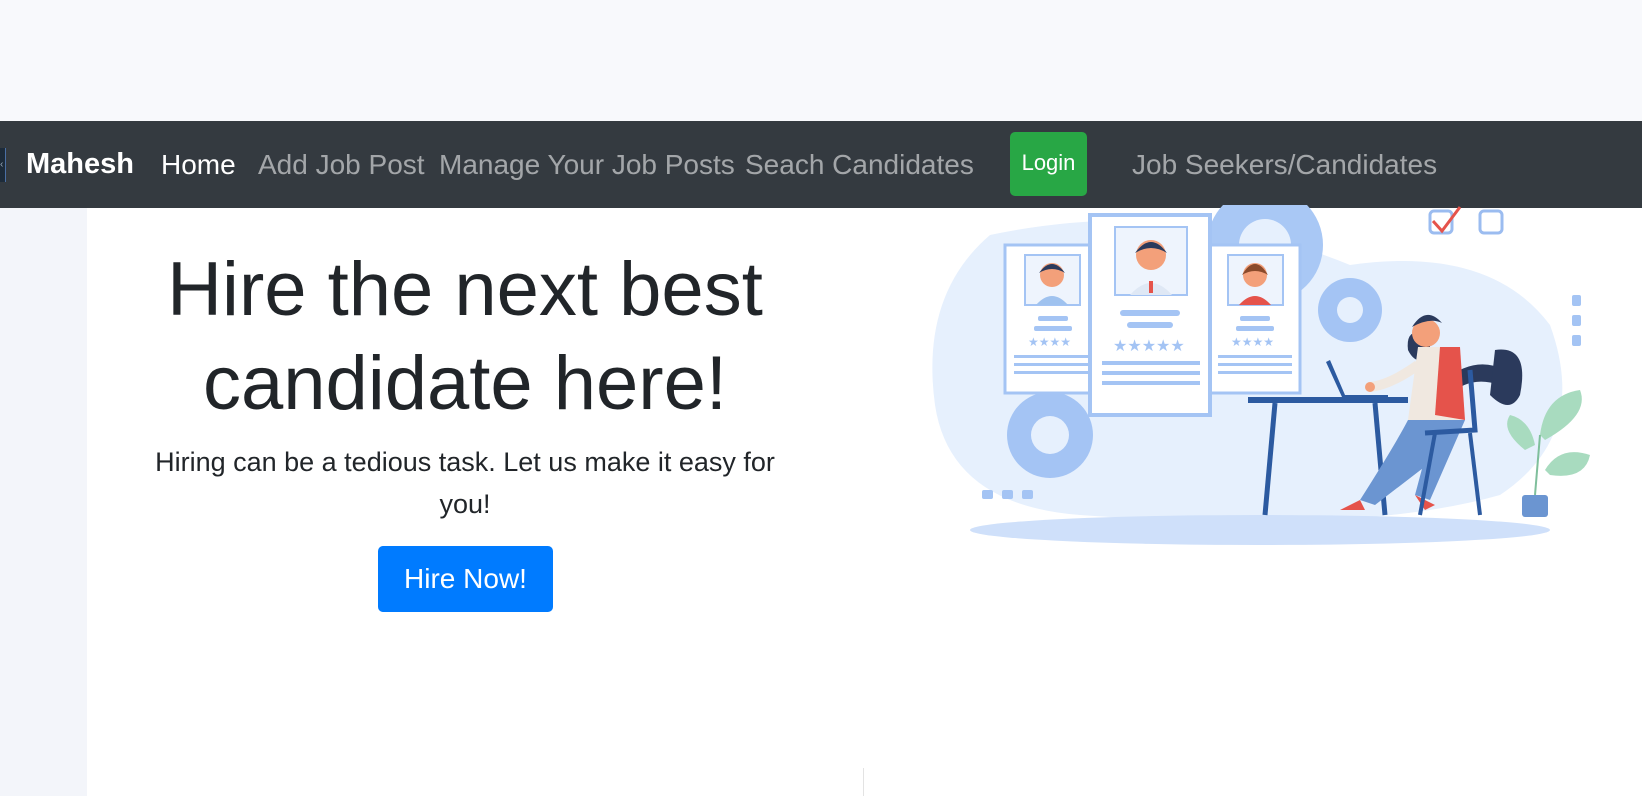  What do you see at coordinates (465, 336) in the screenshot?
I see `hero-title: Hire the next best candidate here!` at bounding box center [465, 336].